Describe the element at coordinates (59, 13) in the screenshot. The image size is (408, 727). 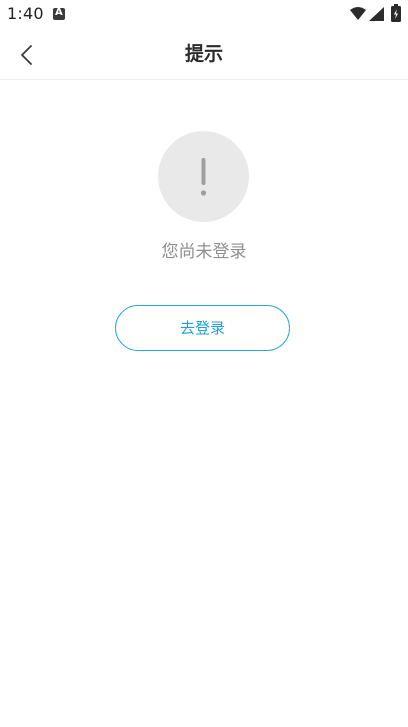
I see `a-notification-icon` at that location.